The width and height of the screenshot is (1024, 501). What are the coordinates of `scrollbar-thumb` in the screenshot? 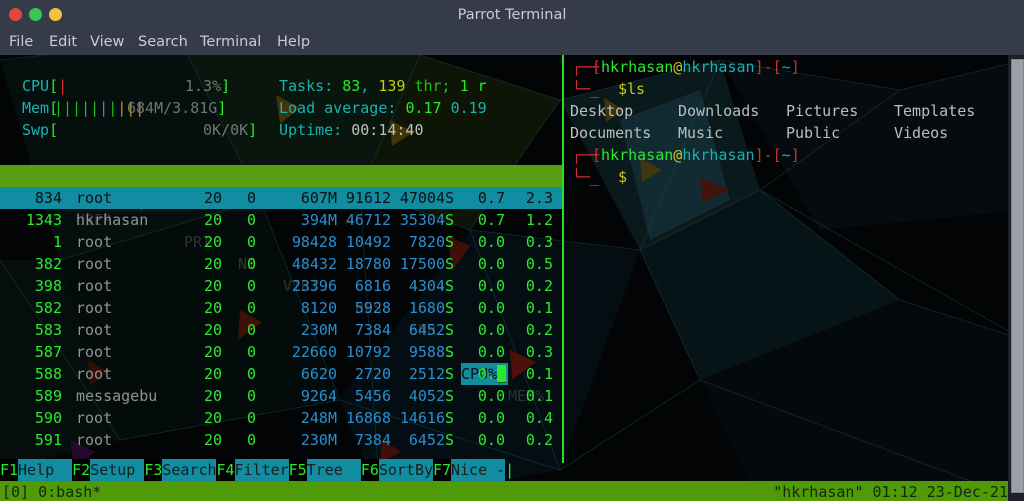 It's located at (1017, 276).